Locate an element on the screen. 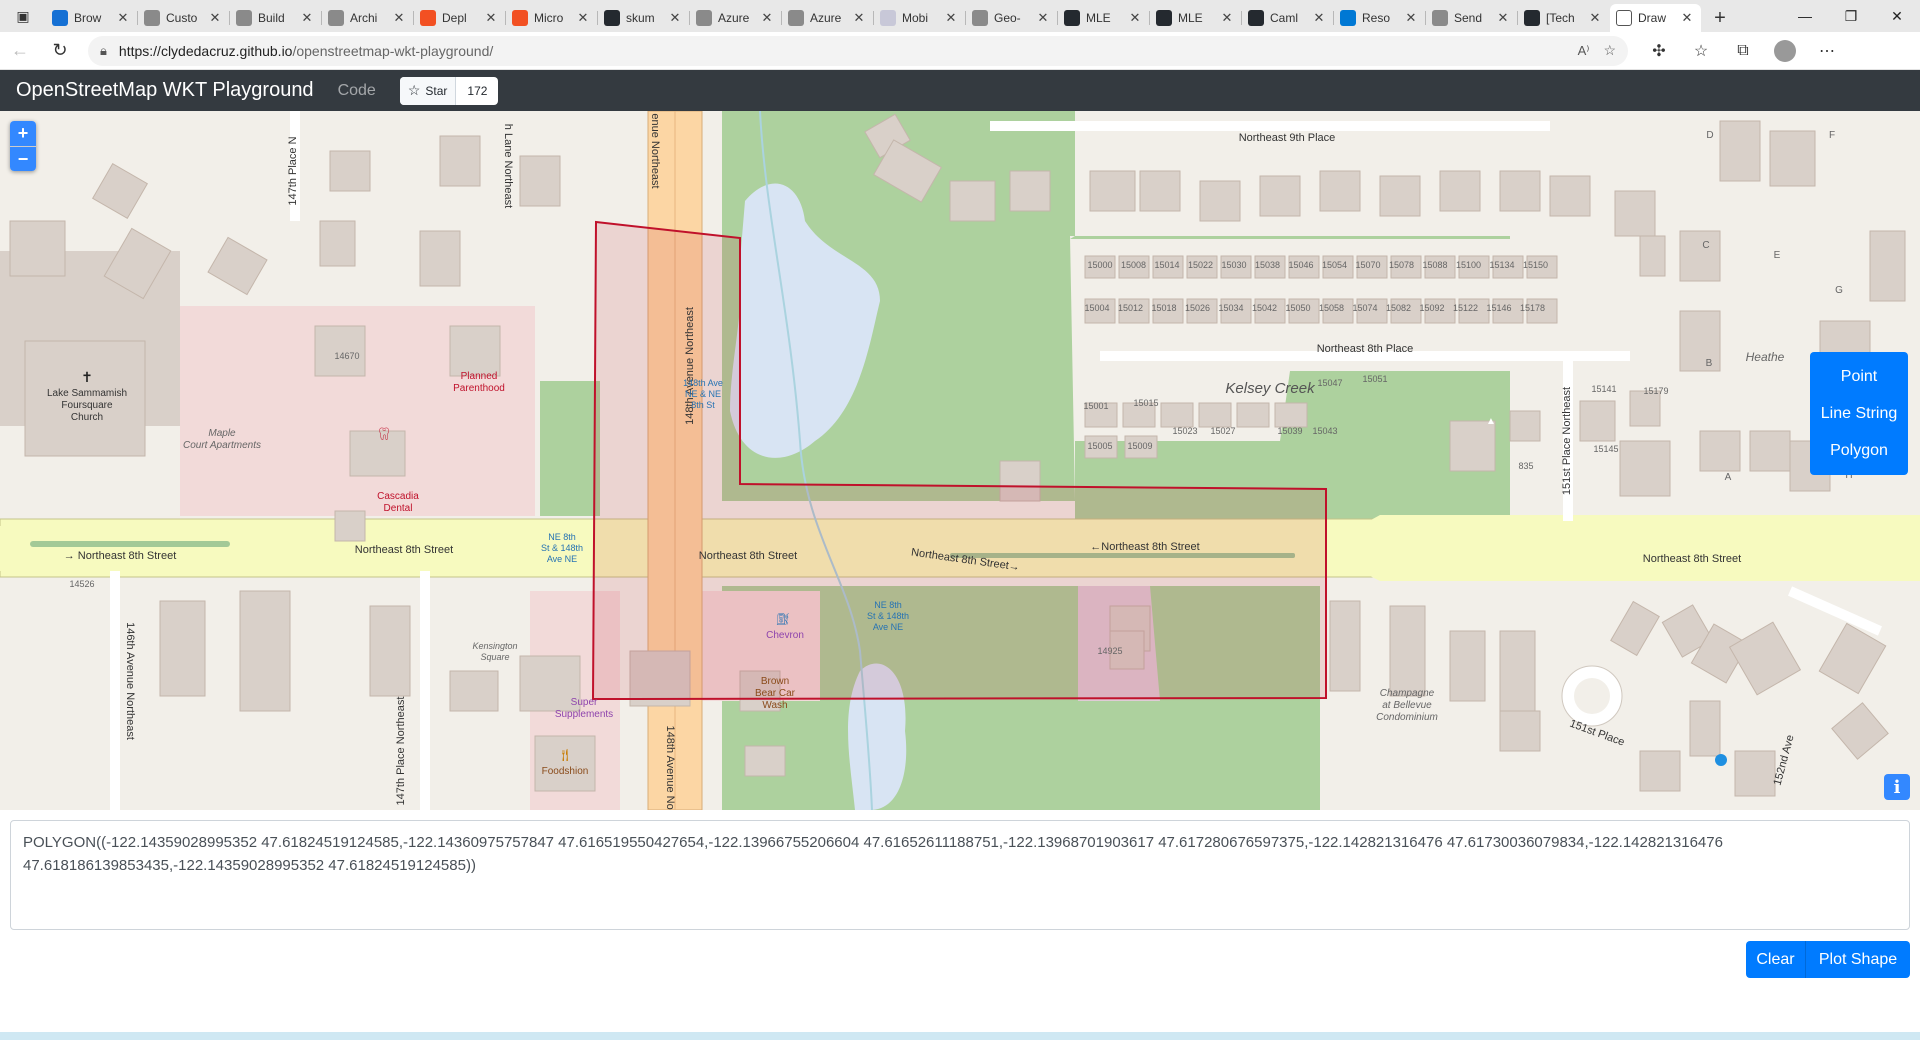 Image resolution: width=1920 pixels, height=1040 pixels. building-letter: C is located at coordinates (1705, 245).